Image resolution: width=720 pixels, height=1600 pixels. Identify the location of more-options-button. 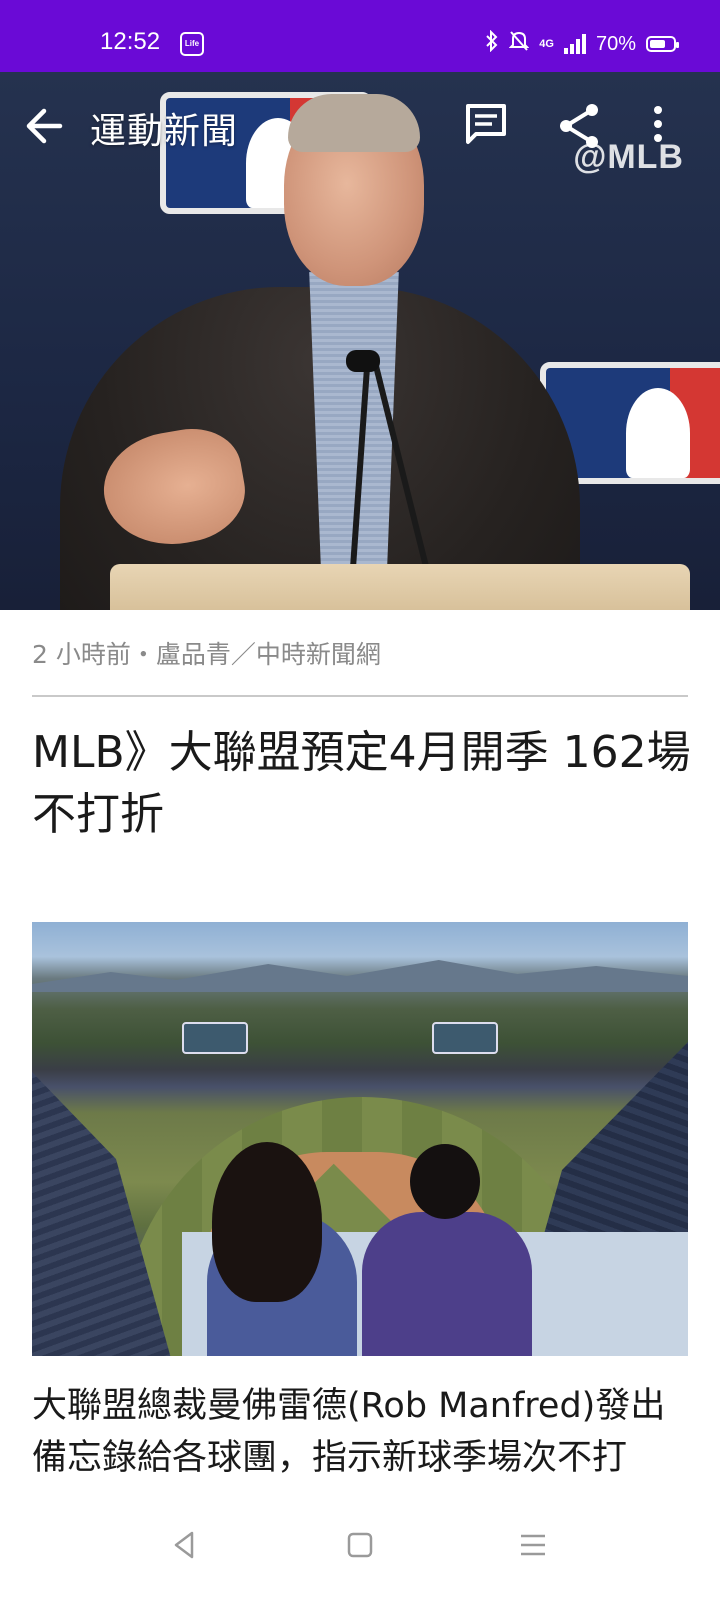
(658, 126).